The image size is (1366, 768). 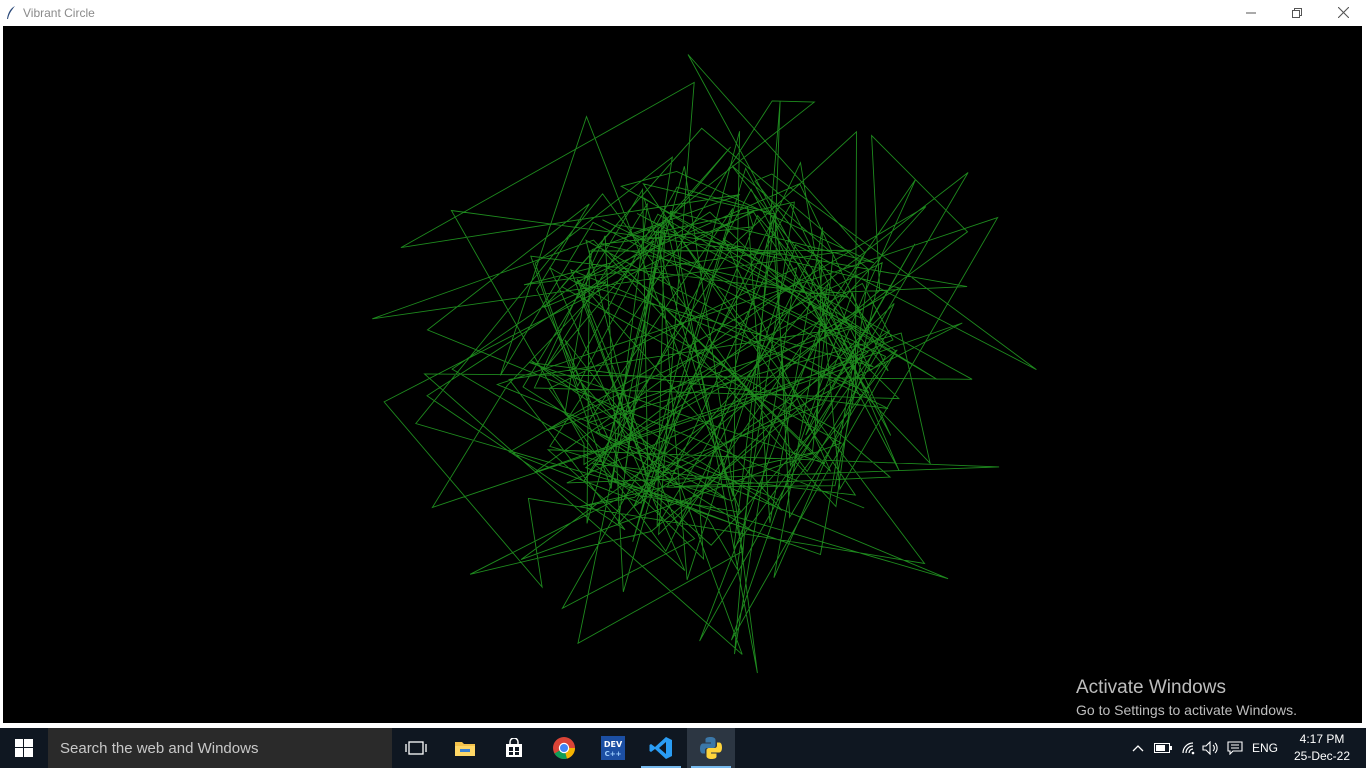 I want to click on windows-logo-icon, so click(x=24, y=748).